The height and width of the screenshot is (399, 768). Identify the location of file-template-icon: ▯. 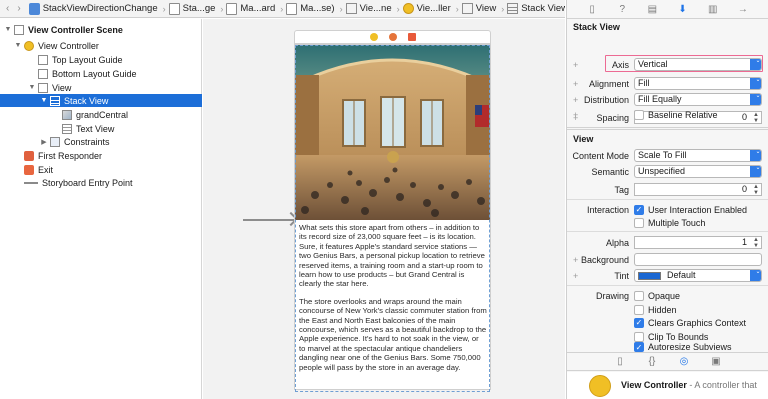
(620, 361).